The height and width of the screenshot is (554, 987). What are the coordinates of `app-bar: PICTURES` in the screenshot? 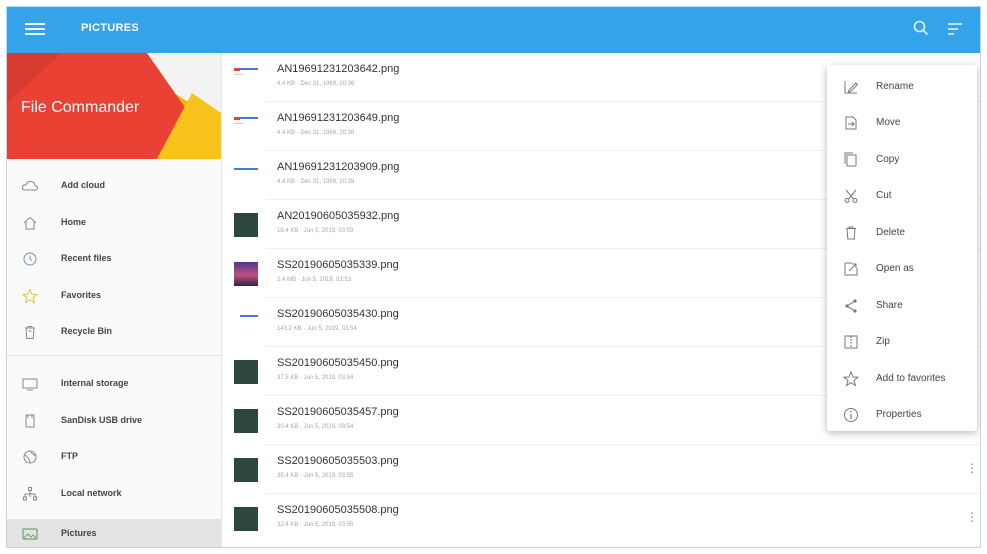 It's located at (493, 30).